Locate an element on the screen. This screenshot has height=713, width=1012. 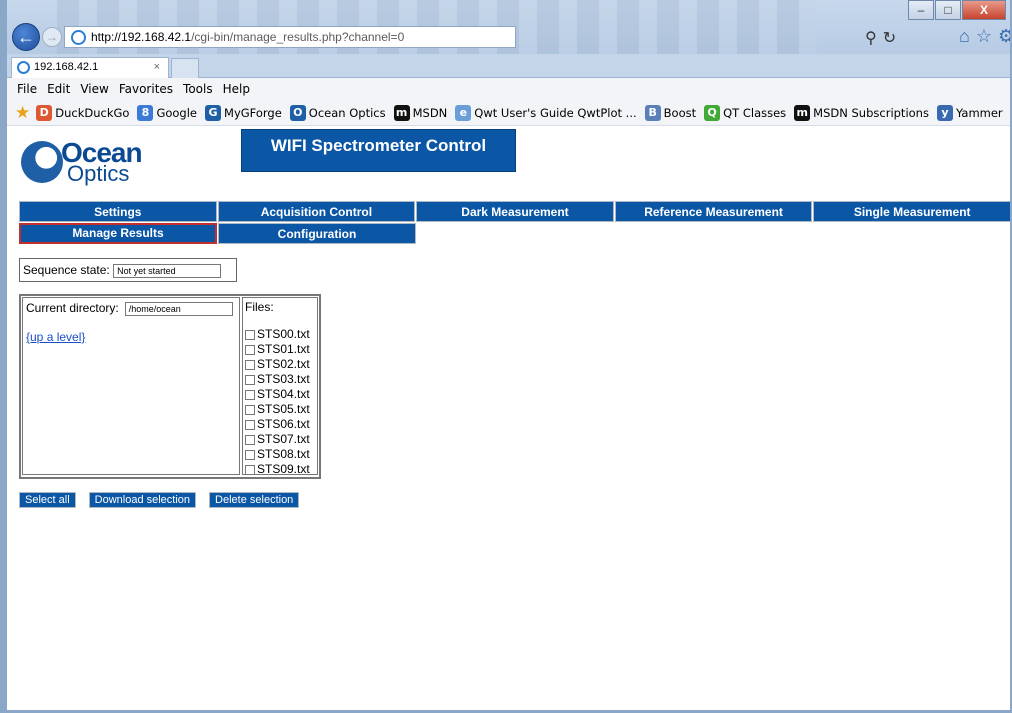
file-name: STS03.txt is located at coordinates (283, 379).